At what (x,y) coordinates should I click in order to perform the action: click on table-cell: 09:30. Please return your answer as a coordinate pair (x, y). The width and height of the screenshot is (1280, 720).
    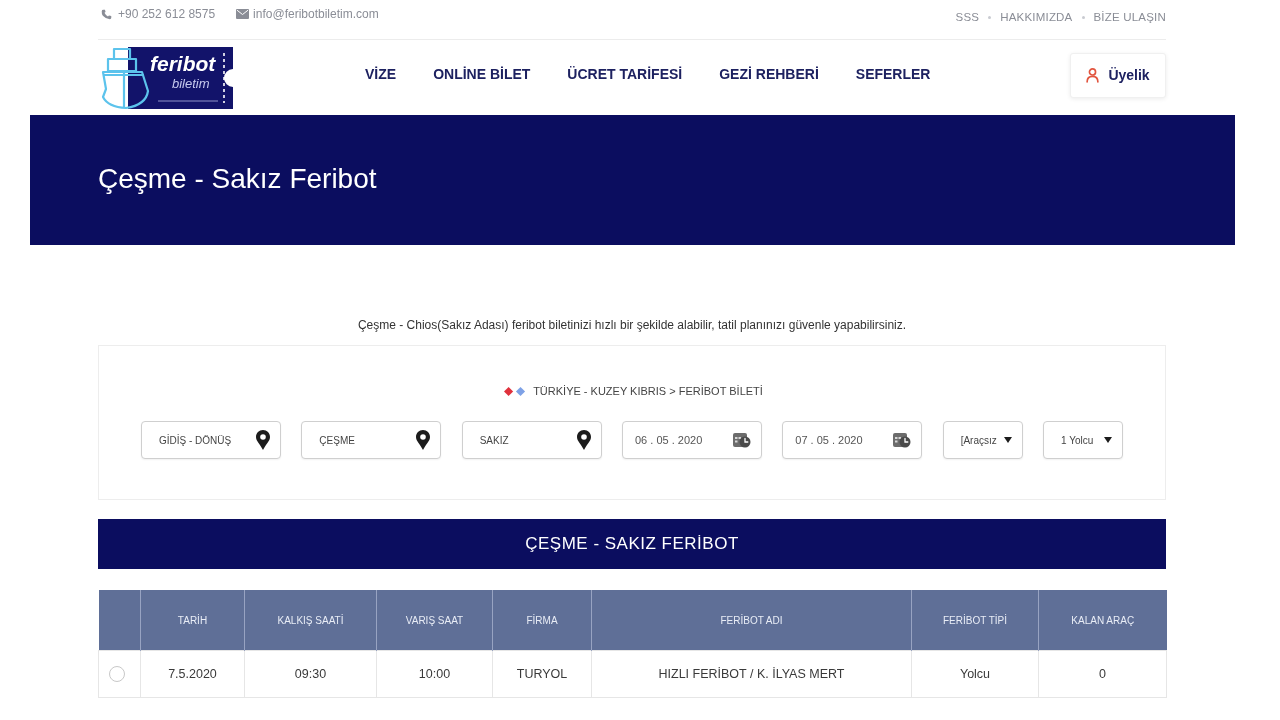
    Looking at the image, I should click on (310, 674).